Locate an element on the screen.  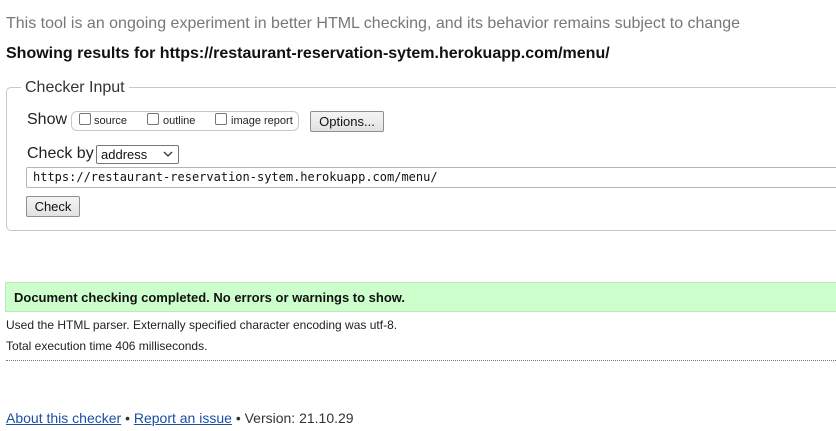
outline-checkbox-label: outline is located at coordinates (179, 121).